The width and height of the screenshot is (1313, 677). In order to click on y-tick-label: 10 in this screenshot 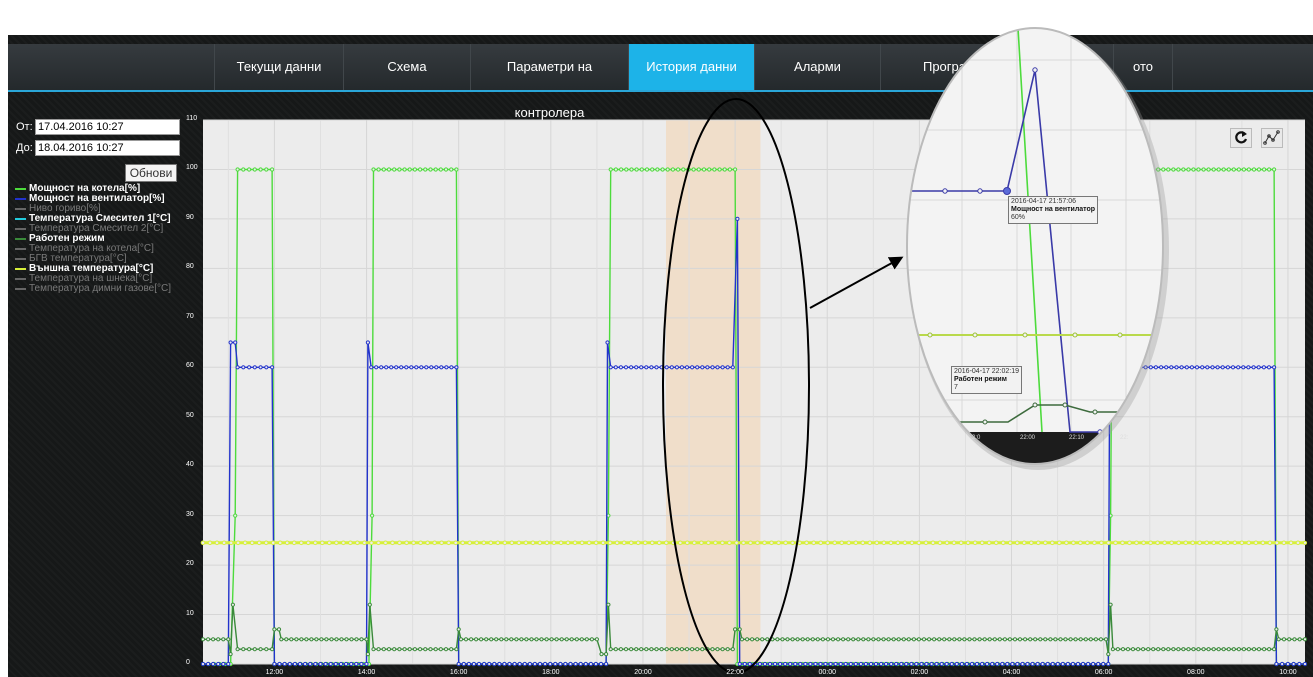, I will do `click(190, 613)`.